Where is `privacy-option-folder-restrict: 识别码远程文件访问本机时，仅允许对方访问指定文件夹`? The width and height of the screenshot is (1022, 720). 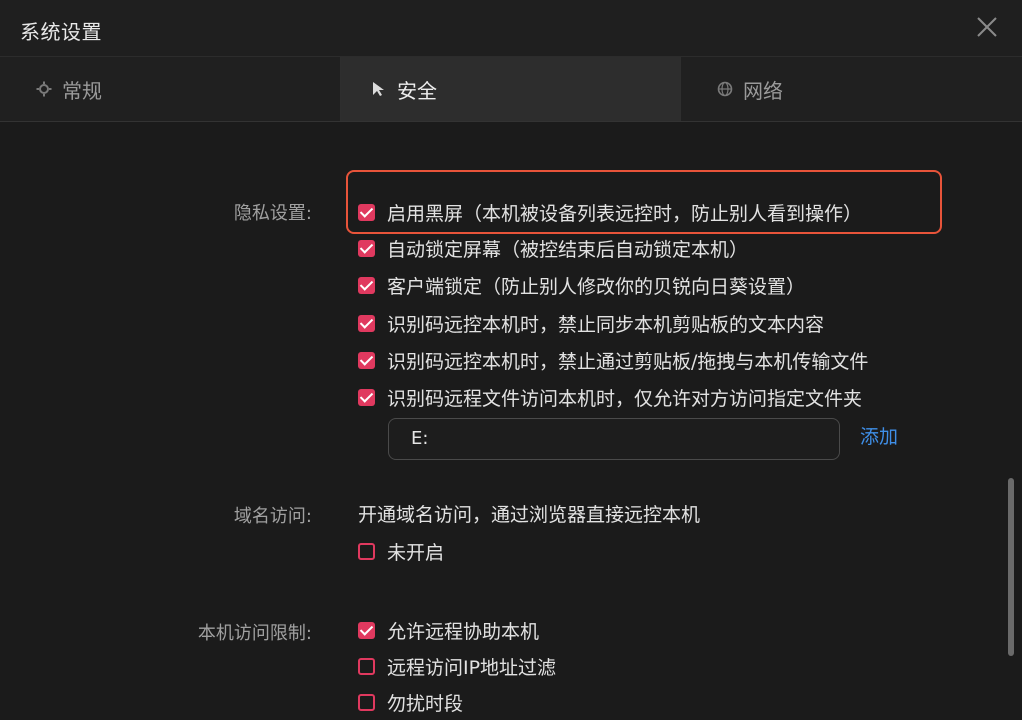 privacy-option-folder-restrict: 识别码远程文件访问本机时，仅允许对方访问指定文件夹 is located at coordinates (610, 397).